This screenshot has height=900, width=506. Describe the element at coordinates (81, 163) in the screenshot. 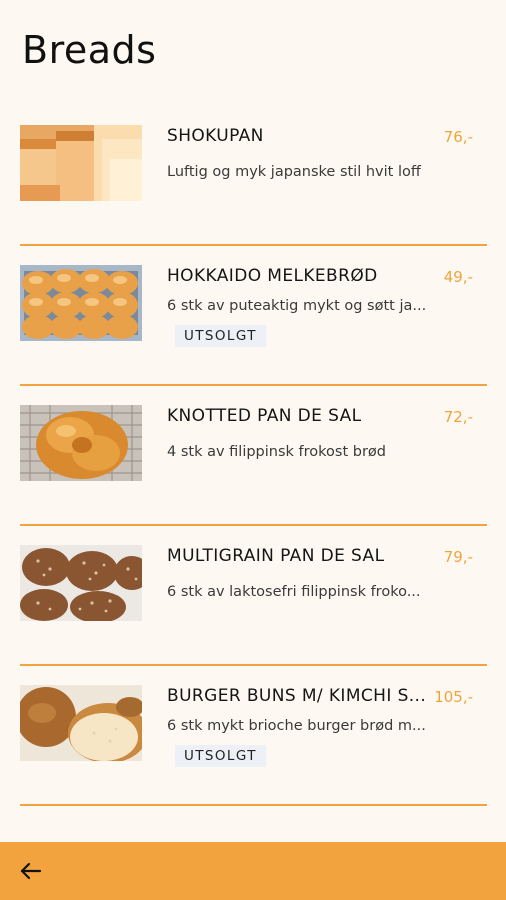

I see `product-image-shokupan` at that location.